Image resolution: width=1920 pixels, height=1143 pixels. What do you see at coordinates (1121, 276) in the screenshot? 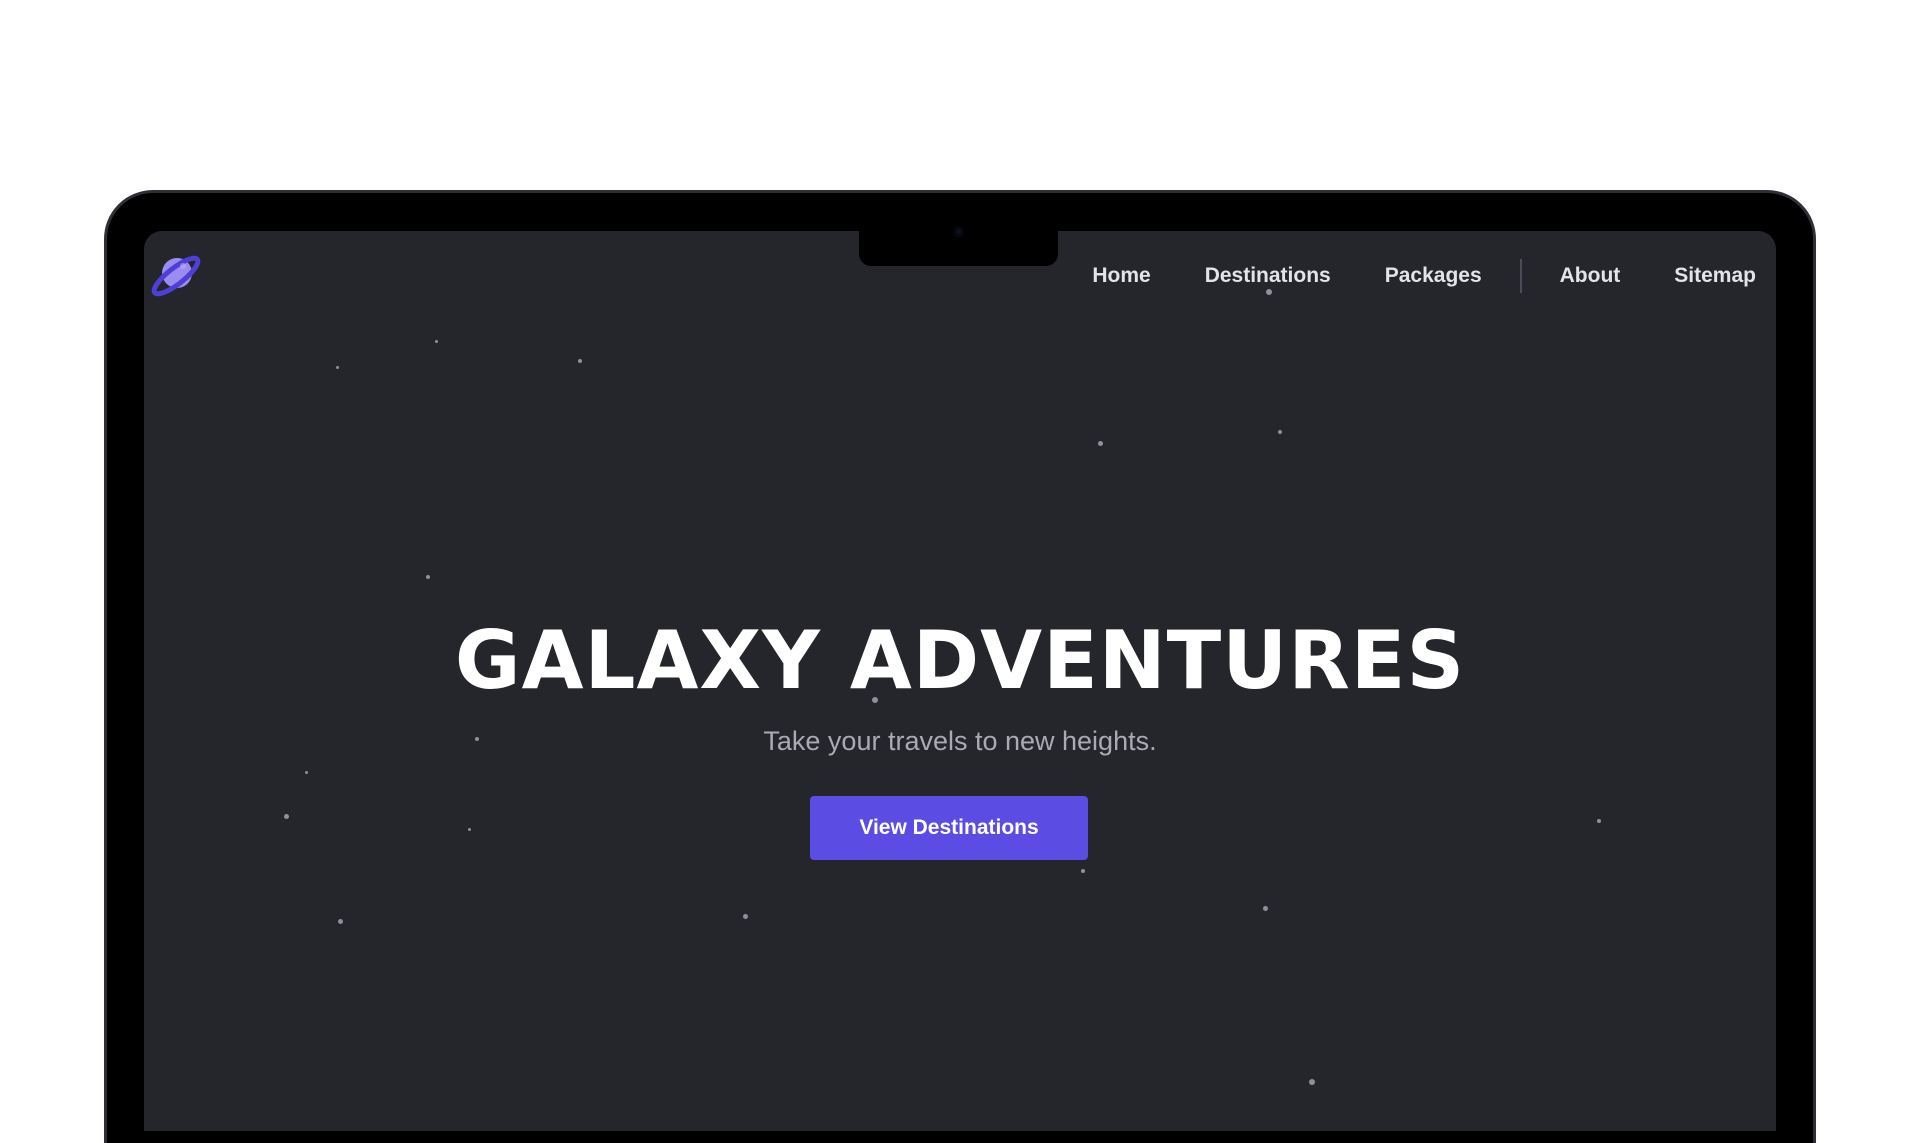
I see `nav-link-home: Home` at bounding box center [1121, 276].